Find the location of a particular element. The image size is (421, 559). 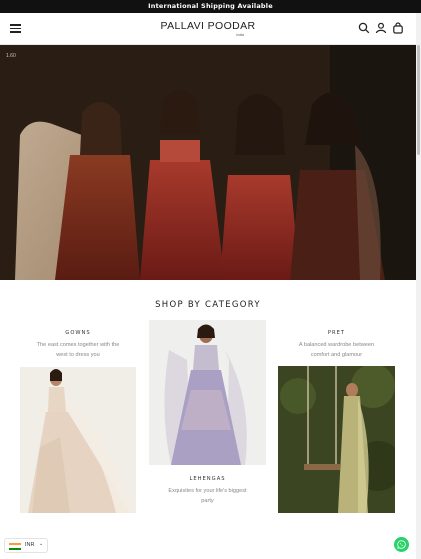

currency-selector: INR ⌄ is located at coordinates (26, 545).